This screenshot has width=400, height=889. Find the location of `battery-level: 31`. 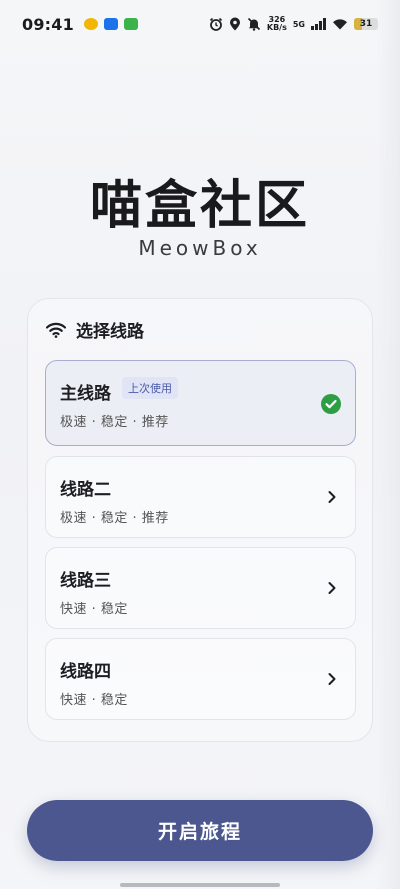

battery-level: 31 is located at coordinates (366, 24).